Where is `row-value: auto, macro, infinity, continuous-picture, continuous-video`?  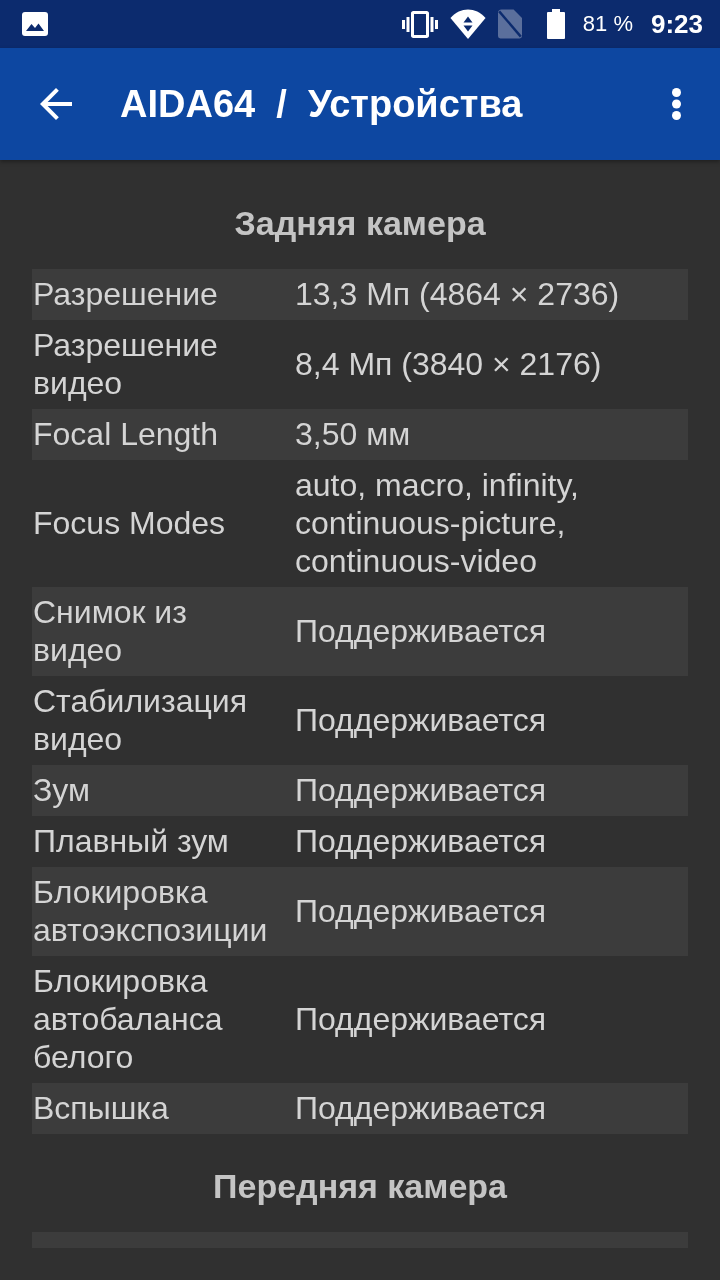
row-value: auto, macro, infinity, continuous-picture, continuous-video is located at coordinates (437, 523).